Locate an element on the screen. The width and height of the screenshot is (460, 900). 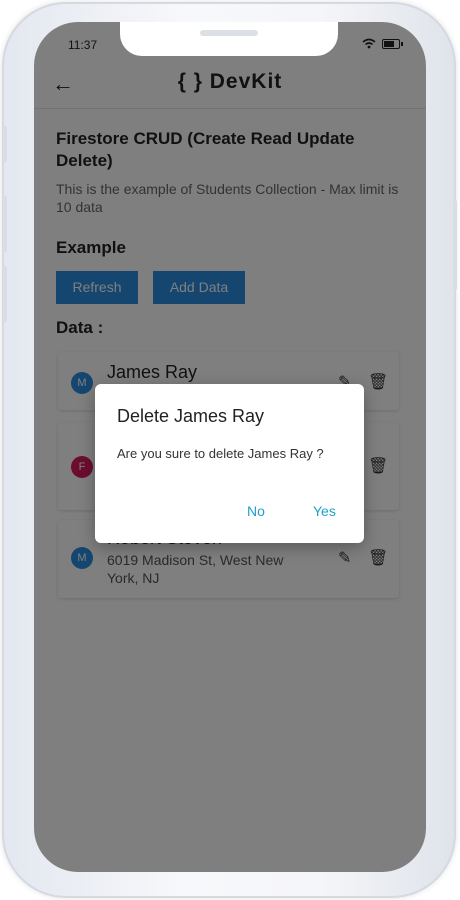
phone-power-button is located at coordinates (455, 245).